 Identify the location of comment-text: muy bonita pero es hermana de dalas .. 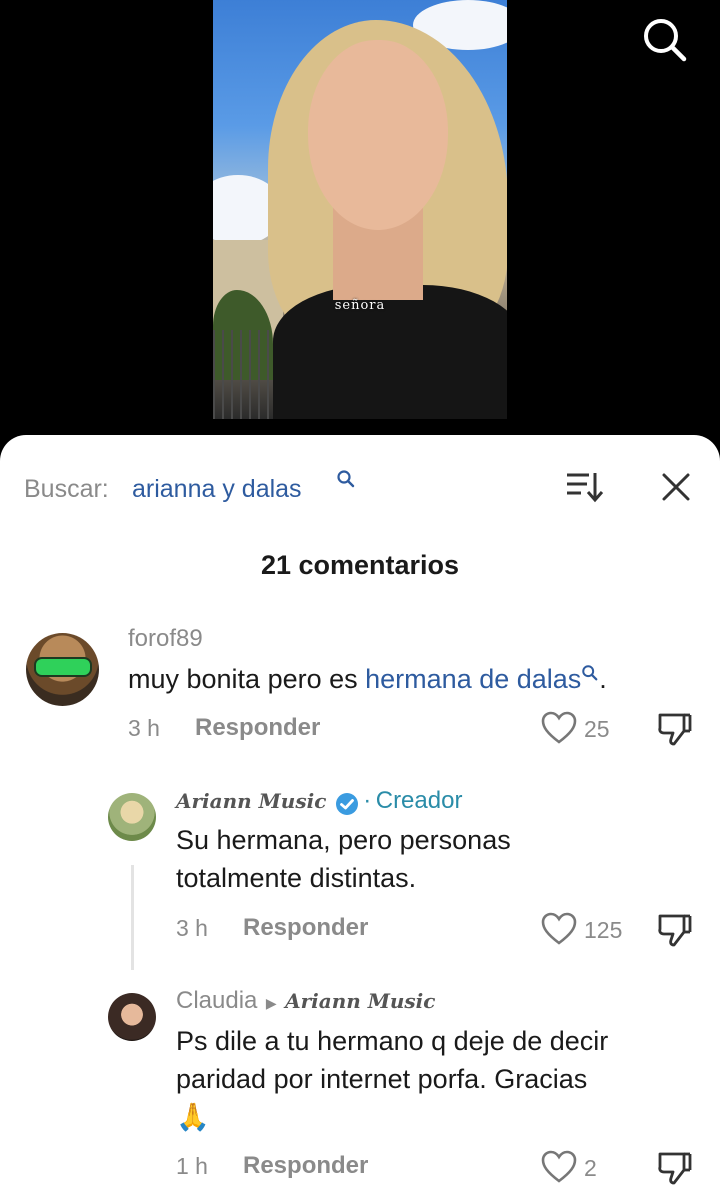
(367, 679).